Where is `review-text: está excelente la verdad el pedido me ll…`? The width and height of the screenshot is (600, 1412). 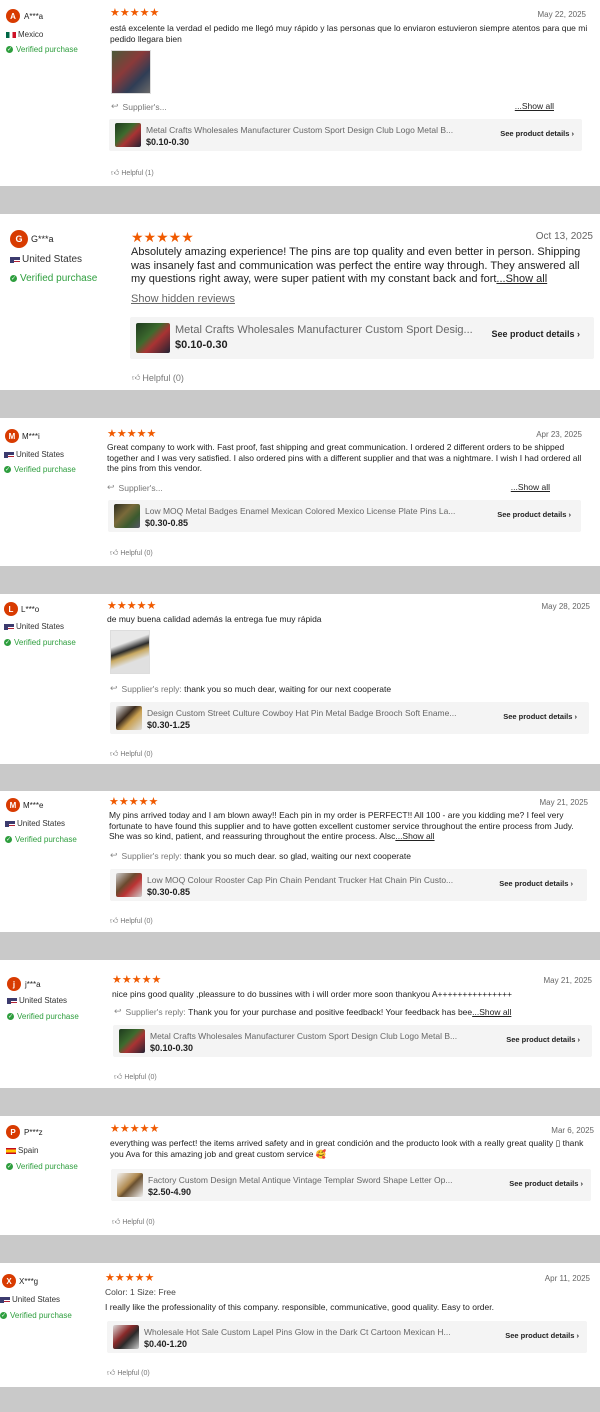
review-text: está excelente la verdad el pedido me ll… is located at coordinates (349, 33).